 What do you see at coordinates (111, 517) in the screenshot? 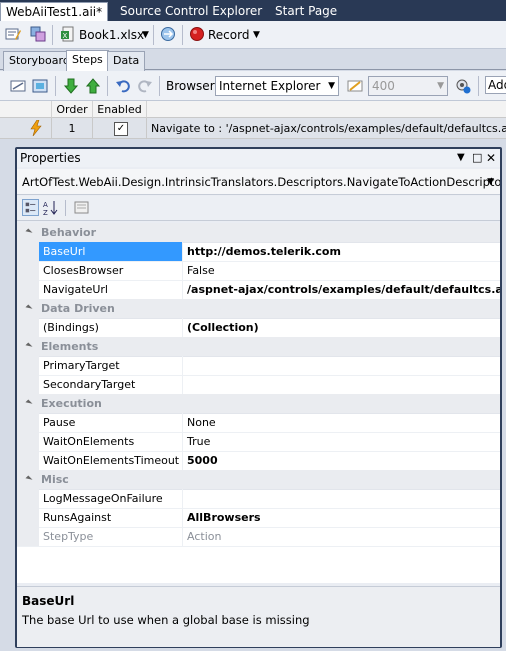
I see `property-name: RunsAgainst` at bounding box center [111, 517].